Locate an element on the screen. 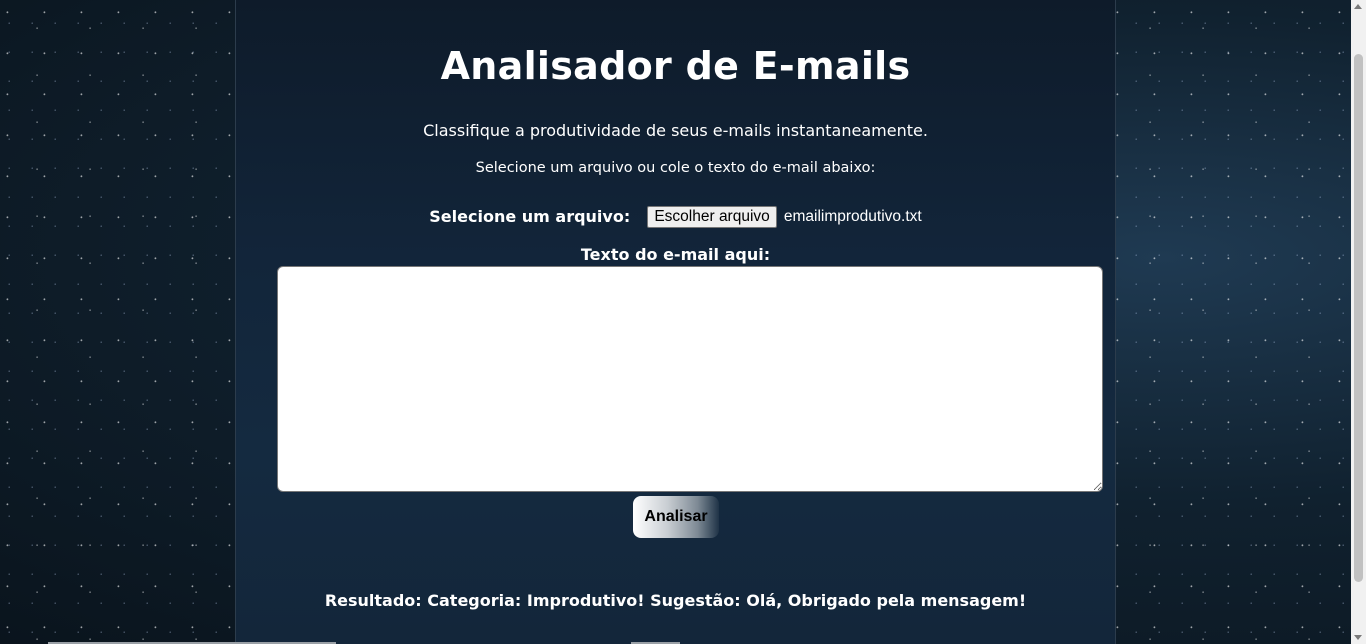 The height and width of the screenshot is (644, 1366). scroll-down-arrow-icon is located at coordinates (1358, 637).